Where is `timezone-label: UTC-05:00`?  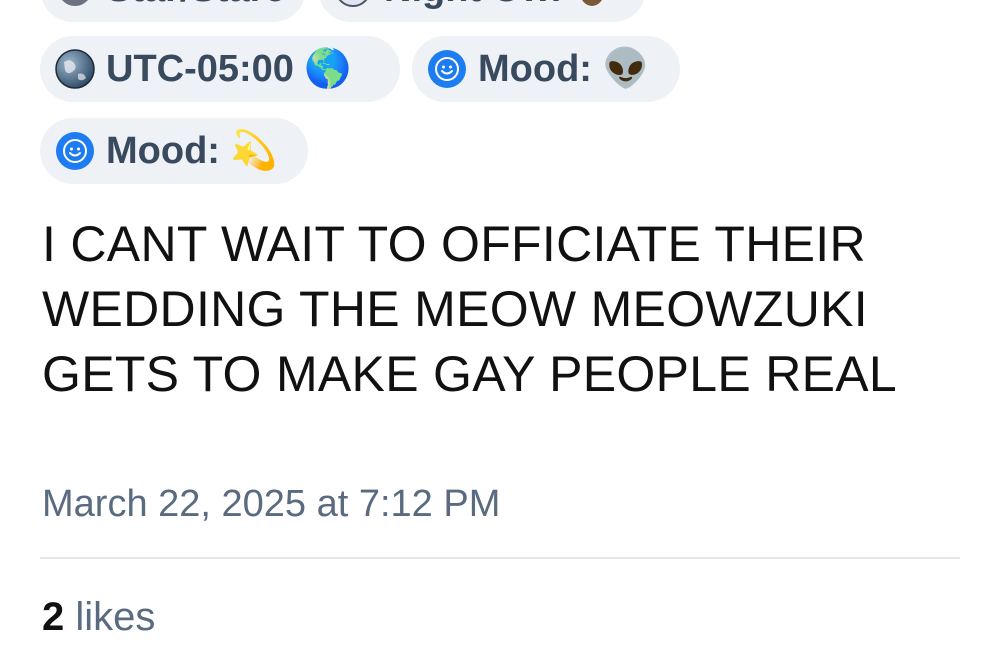
timezone-label: UTC-05:00 is located at coordinates (200, 69).